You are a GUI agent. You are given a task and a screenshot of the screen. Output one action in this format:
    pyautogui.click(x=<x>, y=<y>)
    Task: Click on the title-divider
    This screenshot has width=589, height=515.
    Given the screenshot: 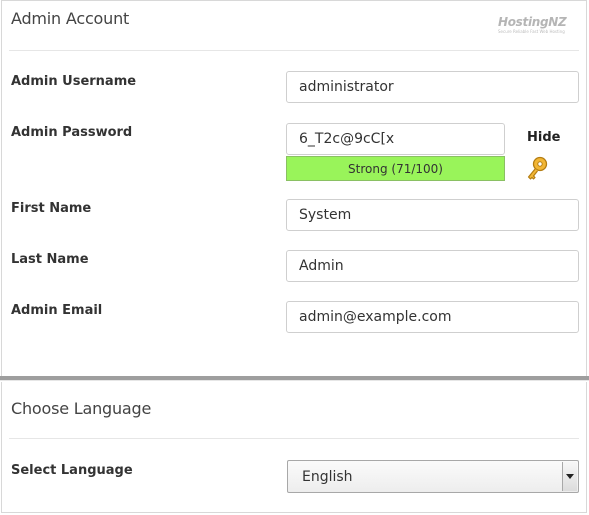 What is the action you would take?
    pyautogui.click(x=294, y=50)
    